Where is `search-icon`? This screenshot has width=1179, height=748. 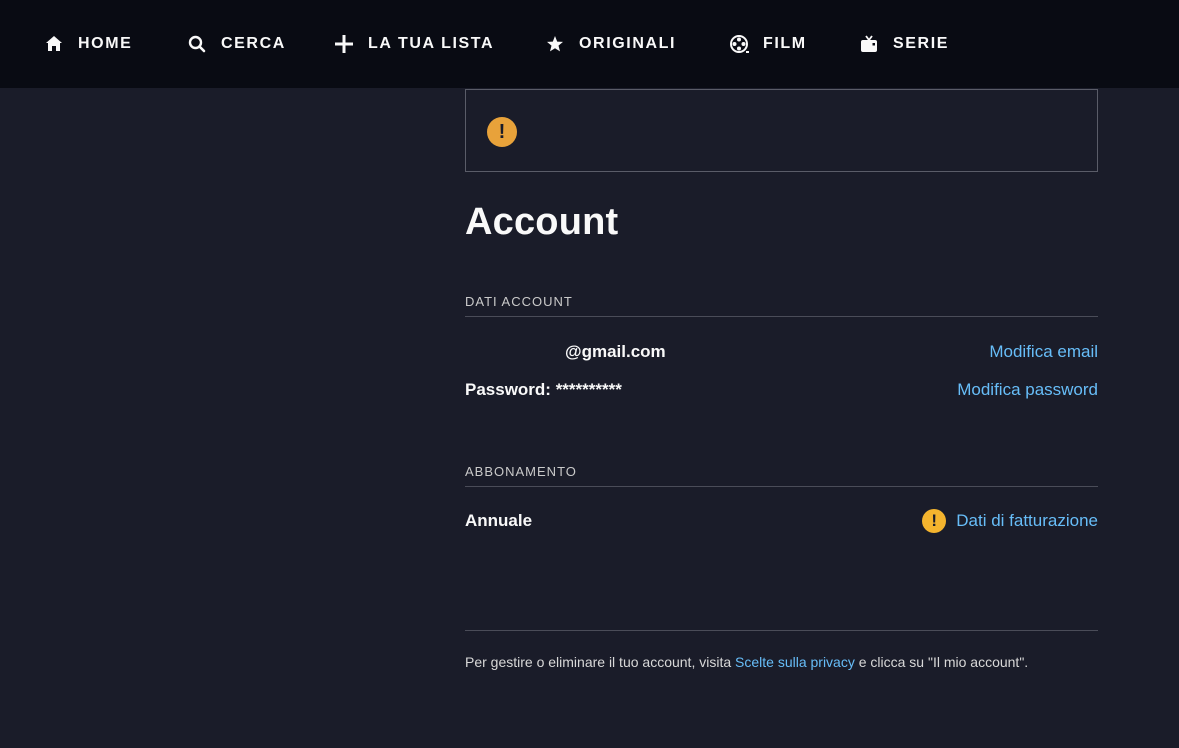
search-icon is located at coordinates (197, 44).